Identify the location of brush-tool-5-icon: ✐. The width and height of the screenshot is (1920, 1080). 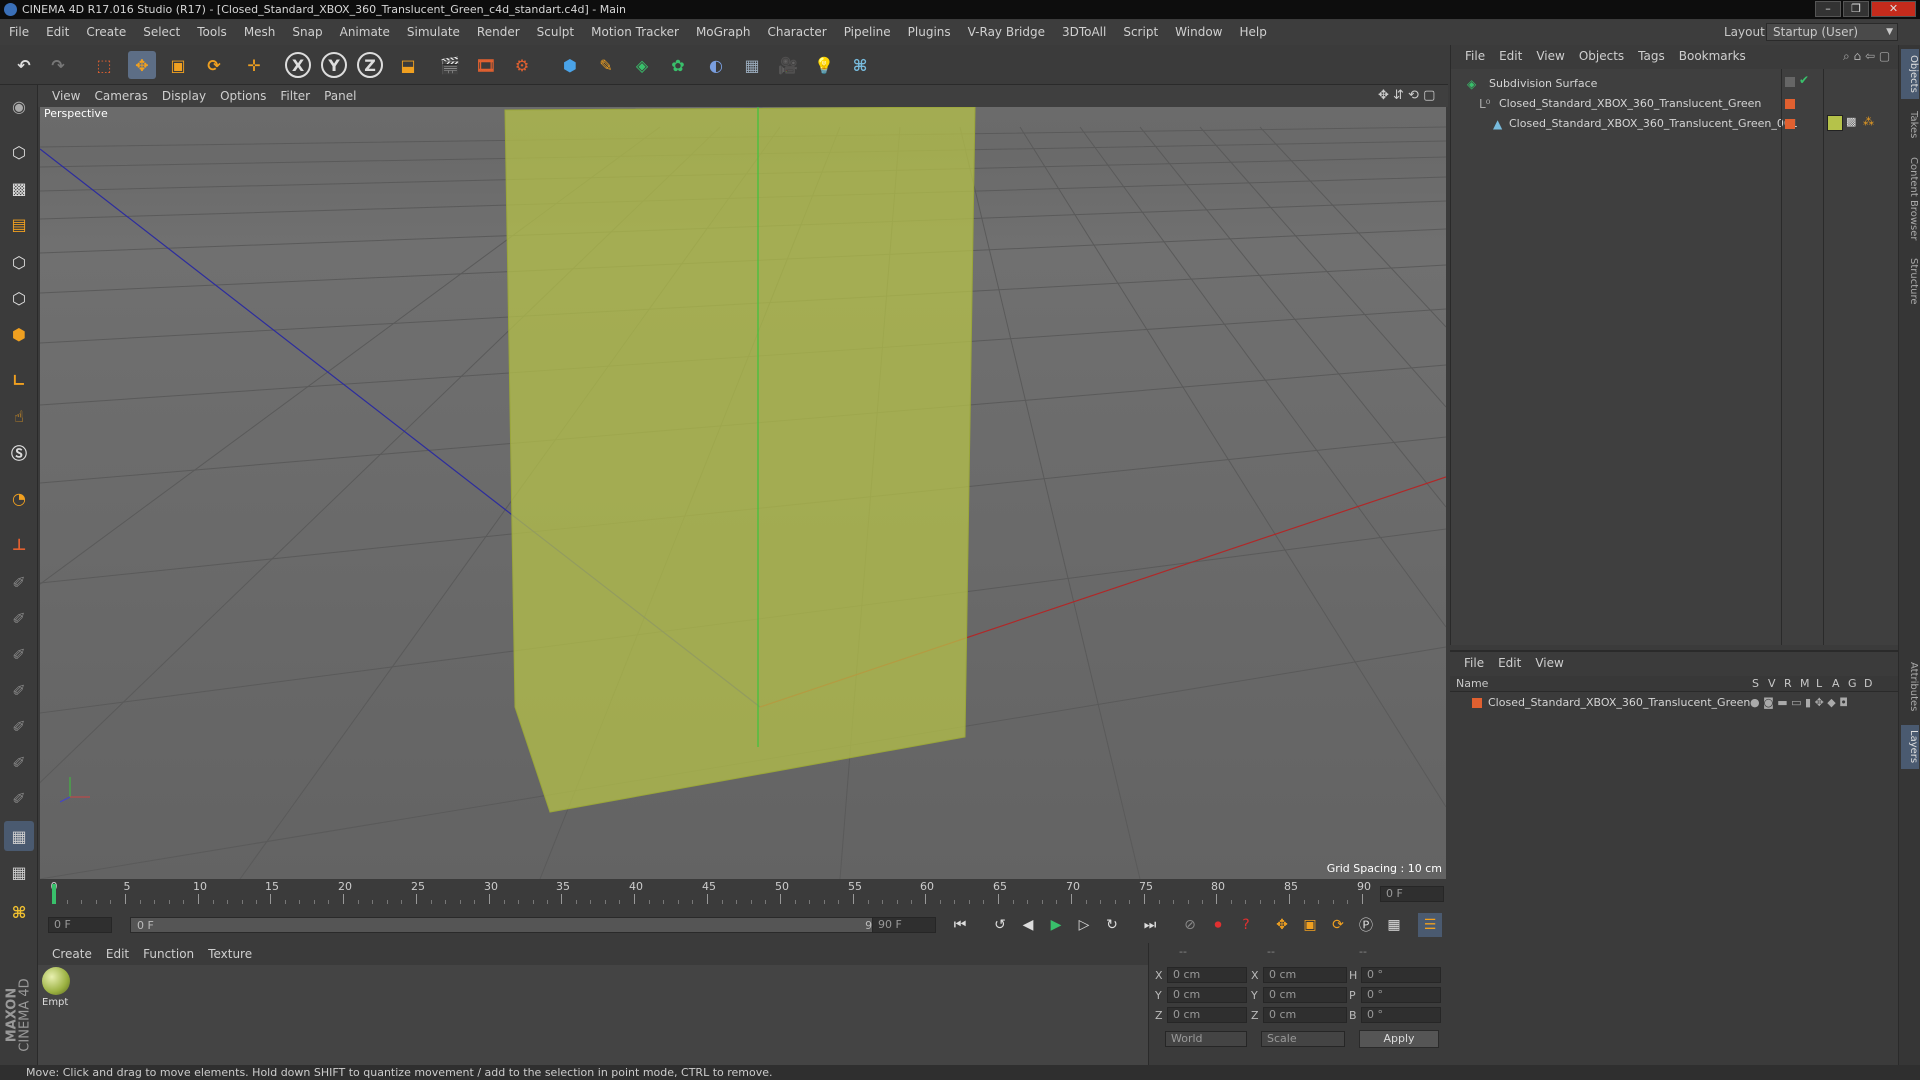
(19, 726).